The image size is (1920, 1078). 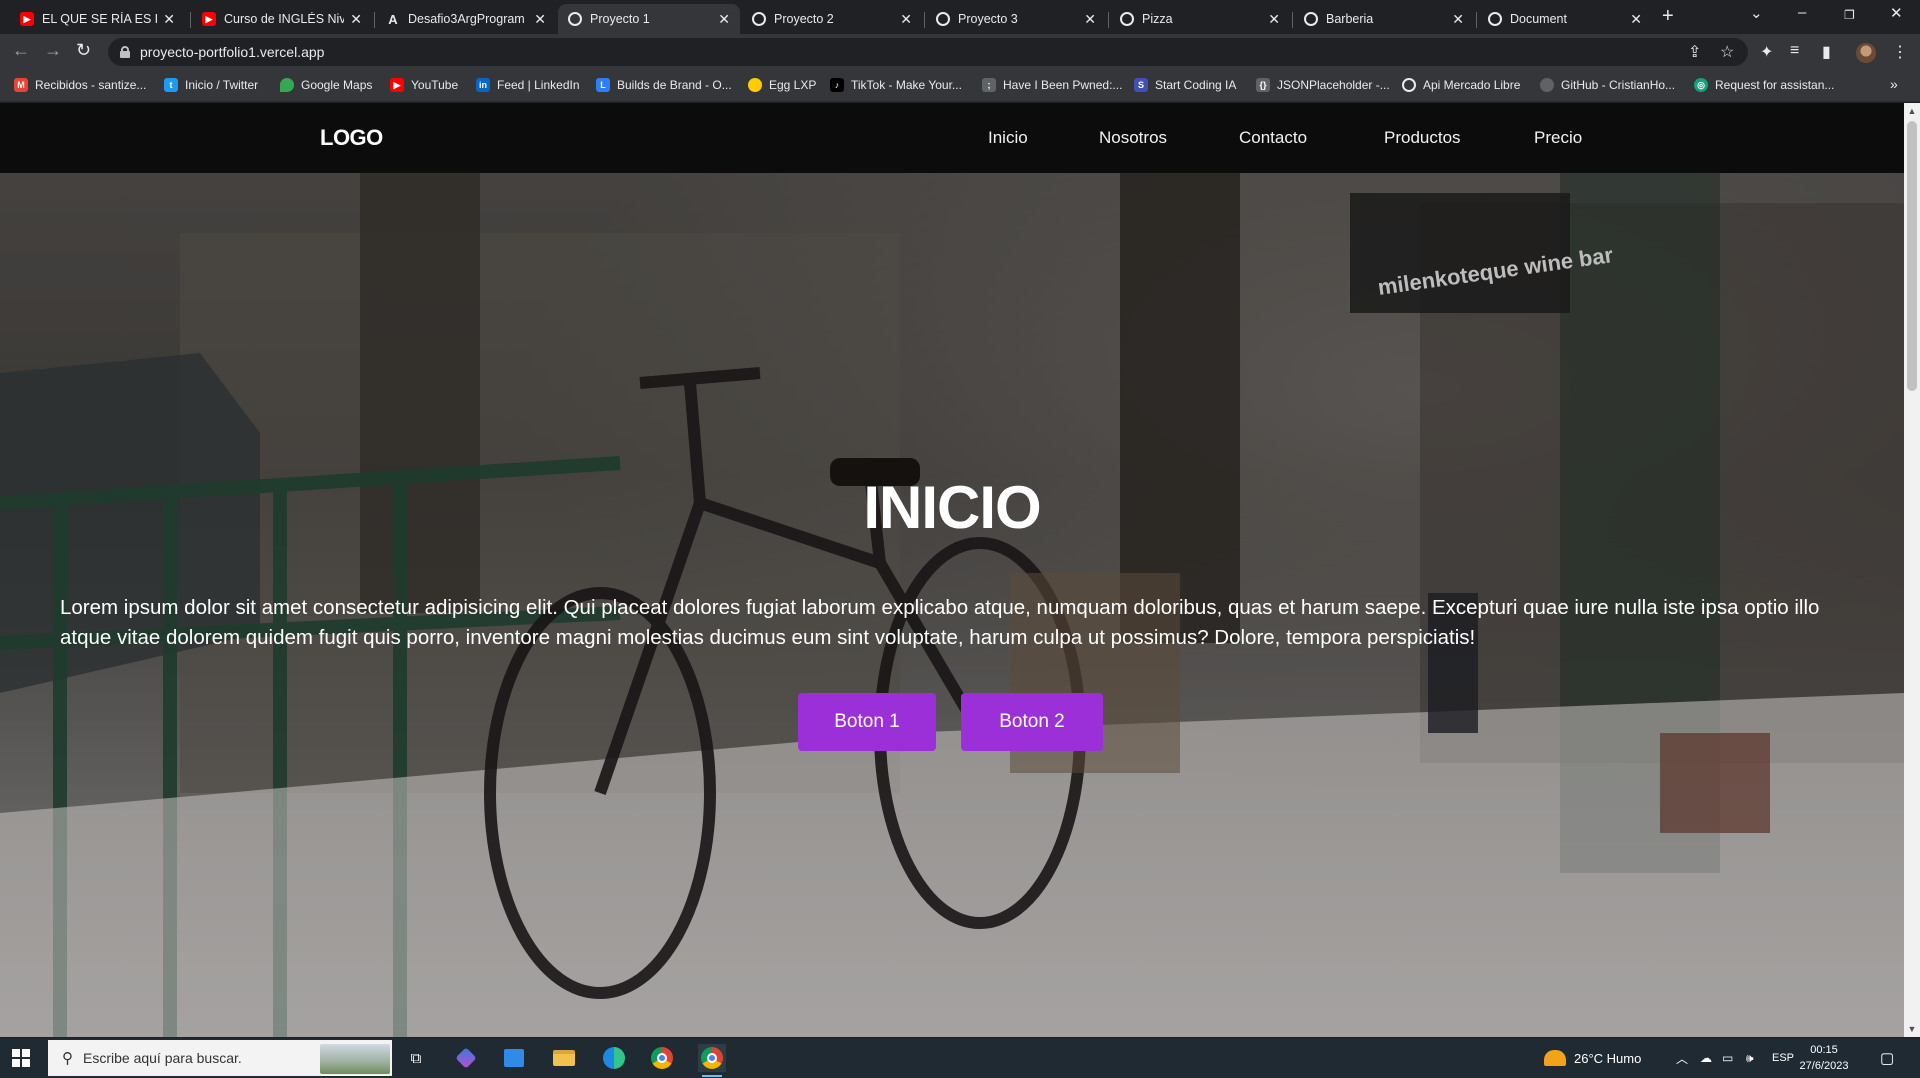 I want to click on tab-pizza: Pizza ✕, so click(x=1200, y=19).